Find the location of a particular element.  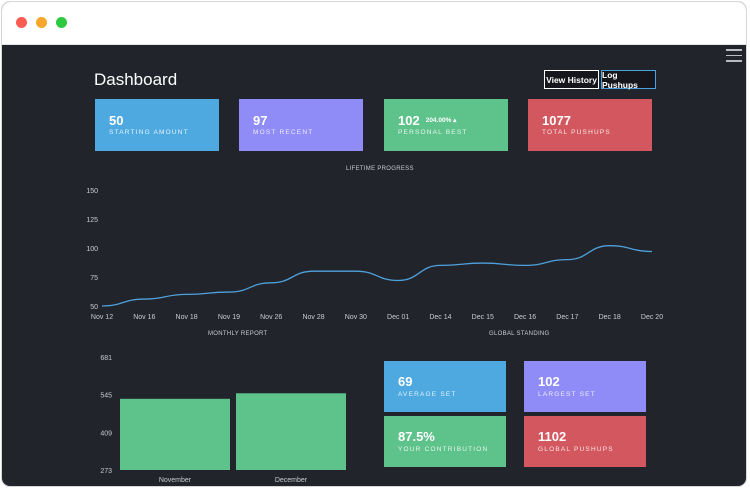

view-history-button: View History is located at coordinates (571, 79).